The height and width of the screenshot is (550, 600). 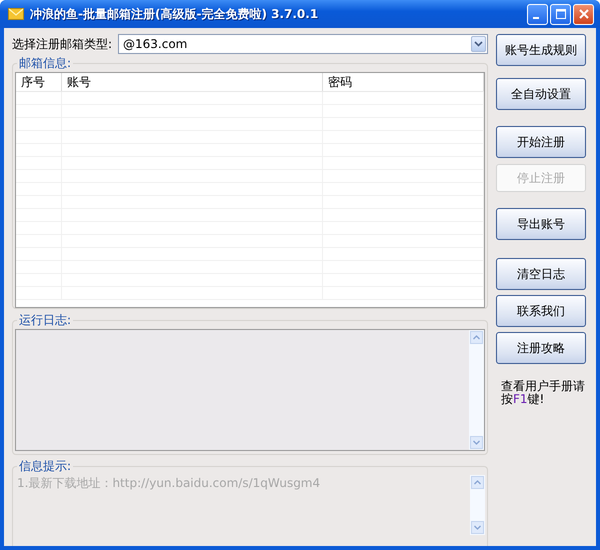 What do you see at coordinates (16, 14) in the screenshot?
I see `envelope-icon` at bounding box center [16, 14].